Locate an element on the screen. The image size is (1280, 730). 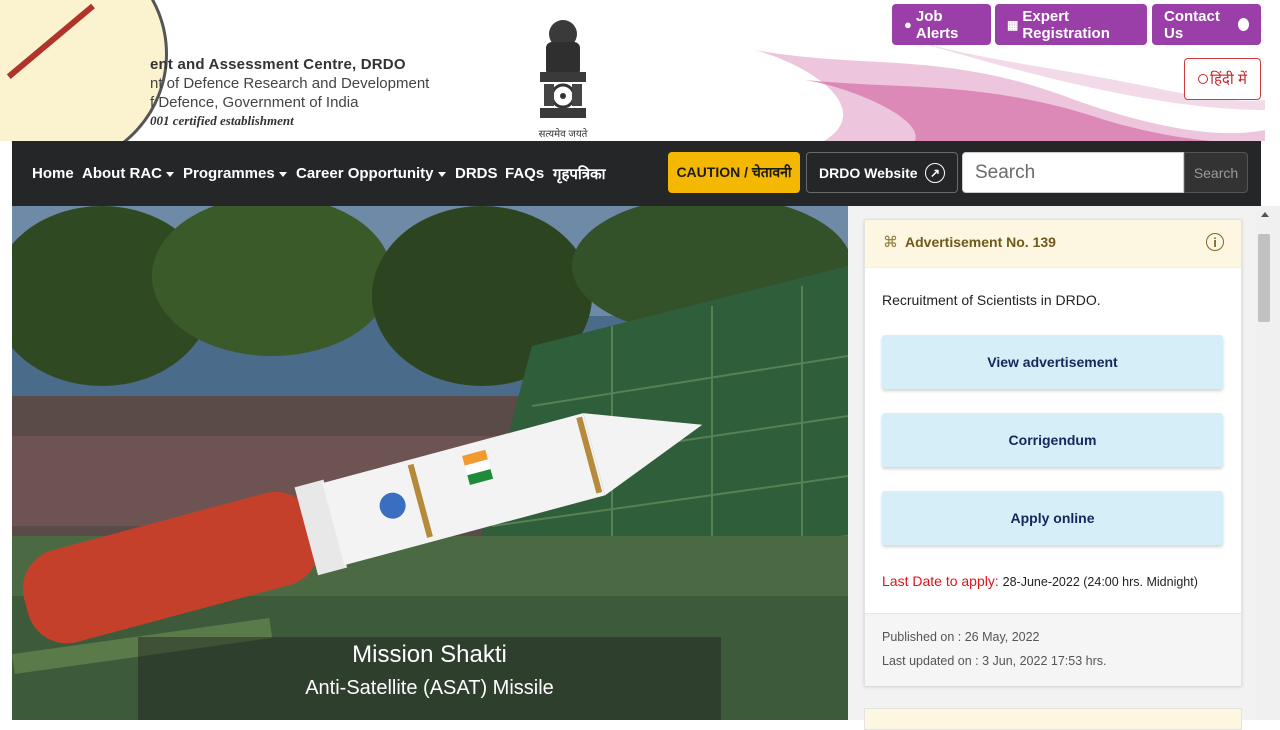
job-alerts-label: Job Alerts is located at coordinates (937, 24).